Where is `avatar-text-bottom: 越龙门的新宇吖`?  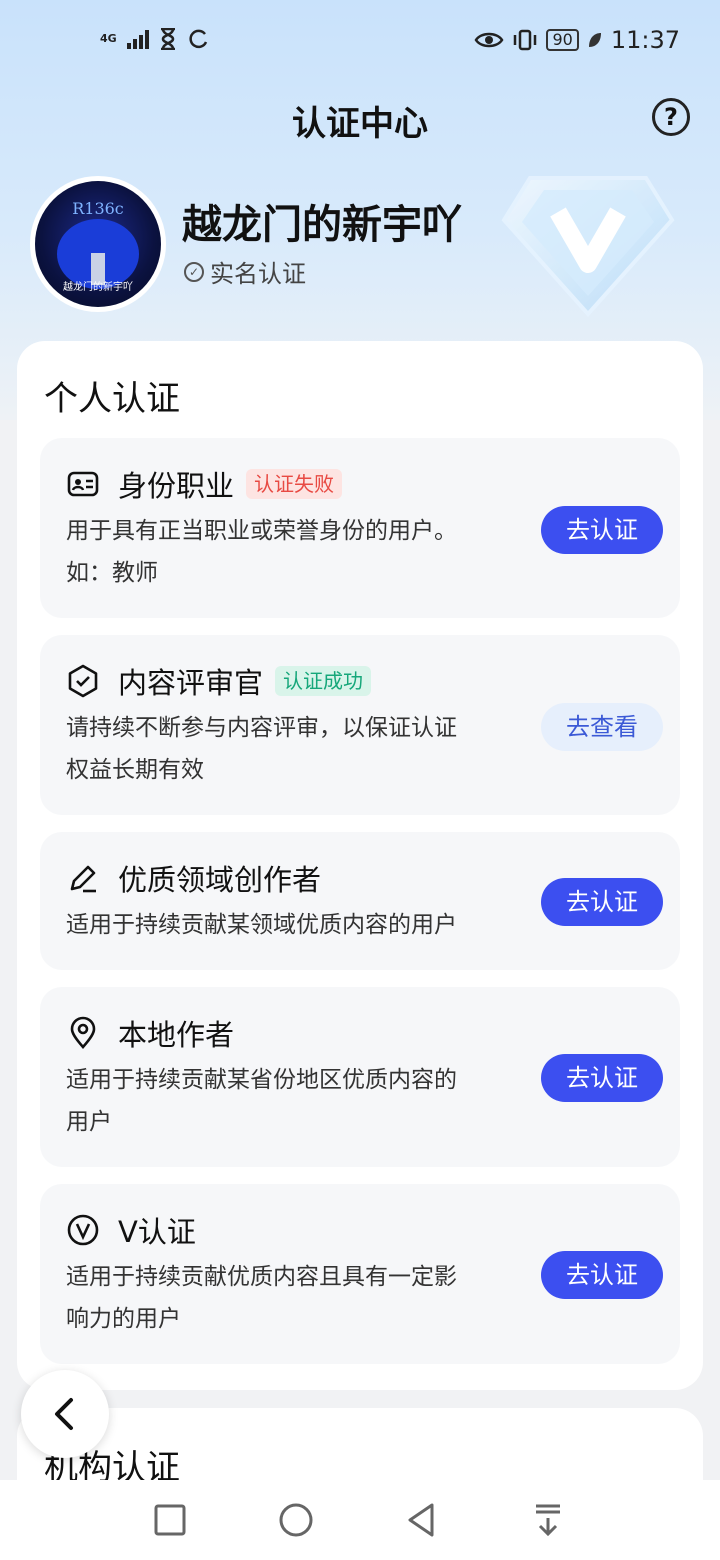 avatar-text-bottom: 越龙门的新宇吖 is located at coordinates (98, 287).